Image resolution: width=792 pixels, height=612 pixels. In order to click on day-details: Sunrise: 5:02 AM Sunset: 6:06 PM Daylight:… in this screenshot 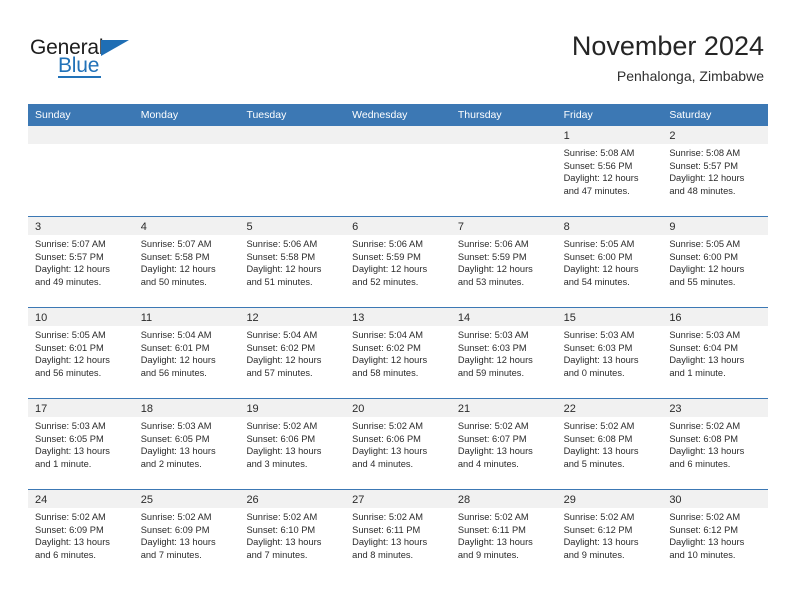, I will do `click(292, 443)`.